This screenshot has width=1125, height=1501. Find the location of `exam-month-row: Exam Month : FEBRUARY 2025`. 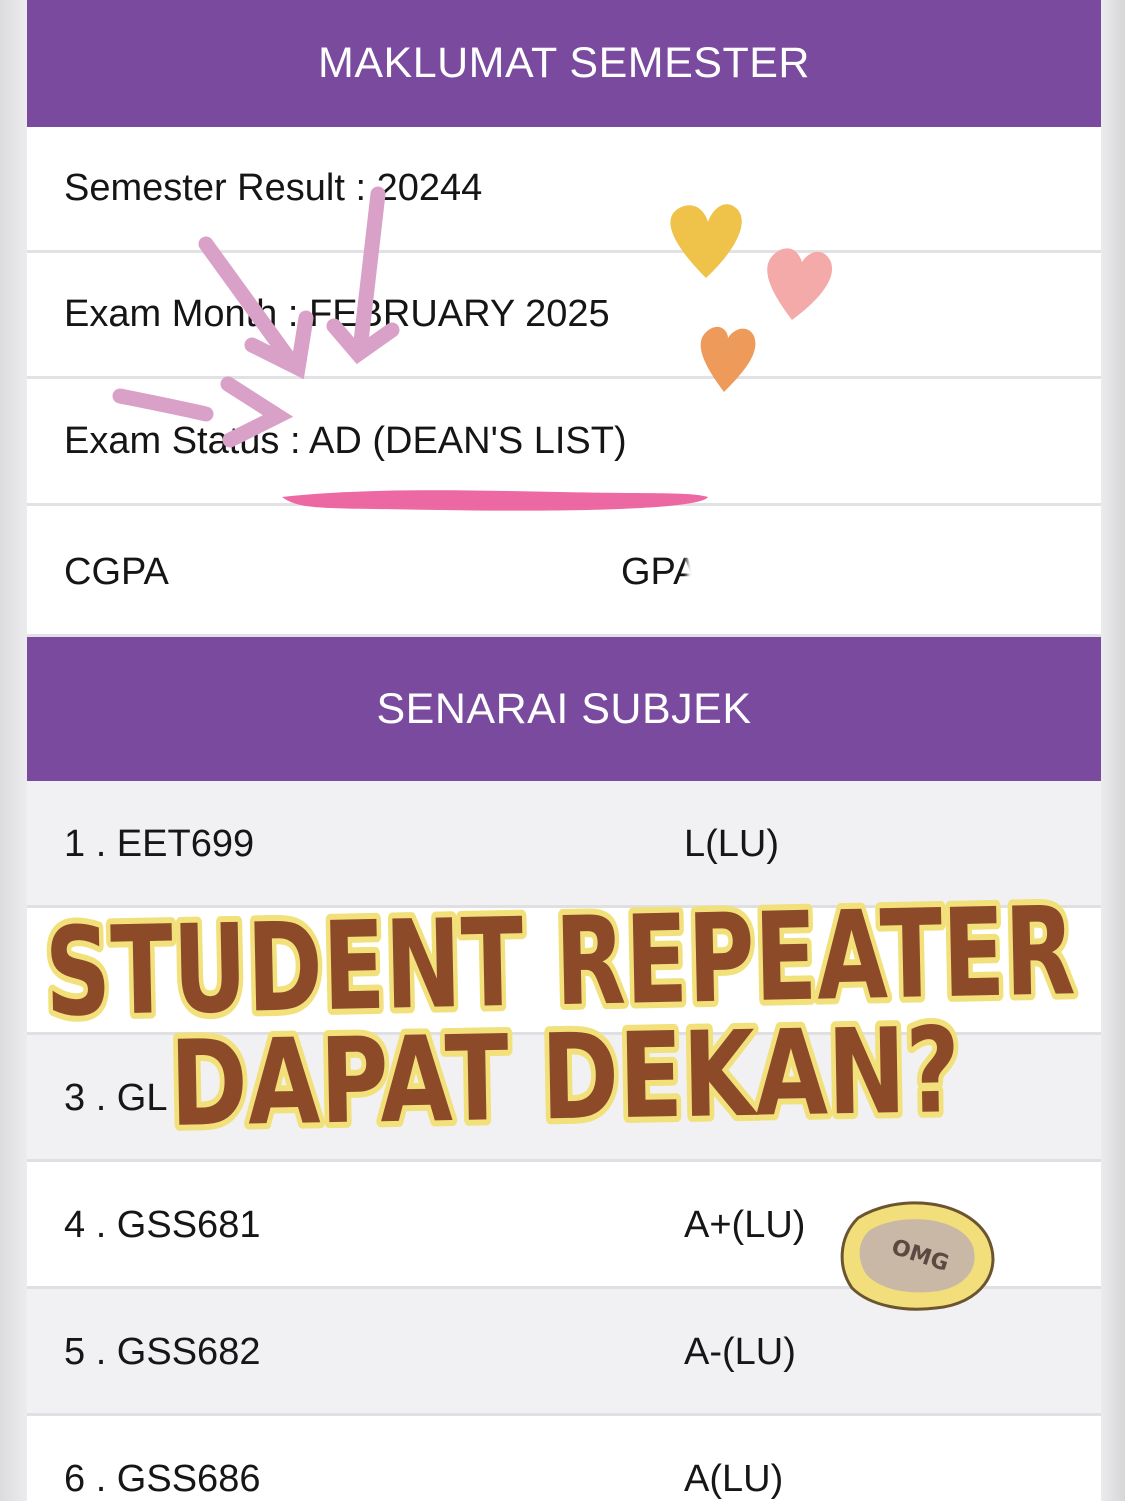

exam-month-row: Exam Month : FEBRUARY 2025 is located at coordinates (564, 316).